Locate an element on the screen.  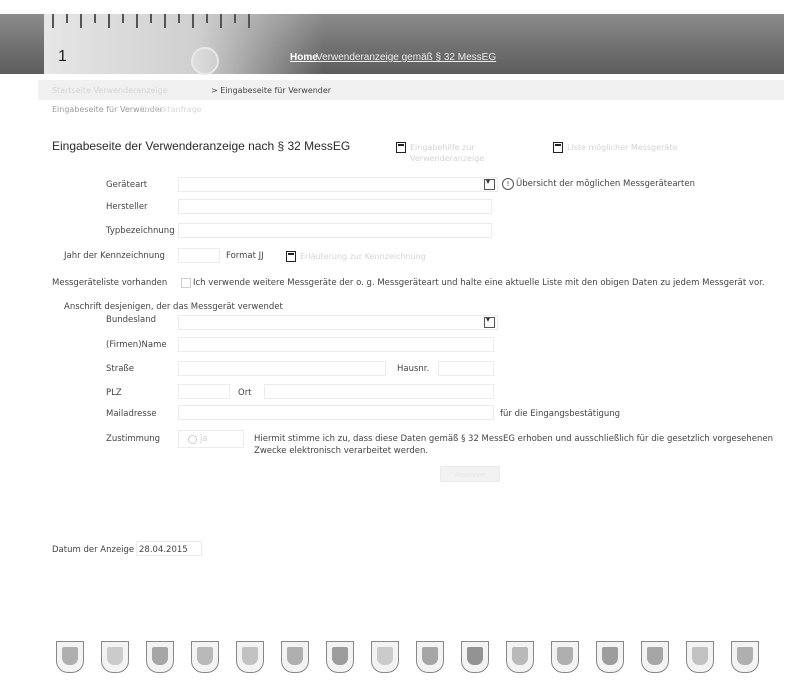
datum-label: Datum der Anzeige is located at coordinates (93, 550).